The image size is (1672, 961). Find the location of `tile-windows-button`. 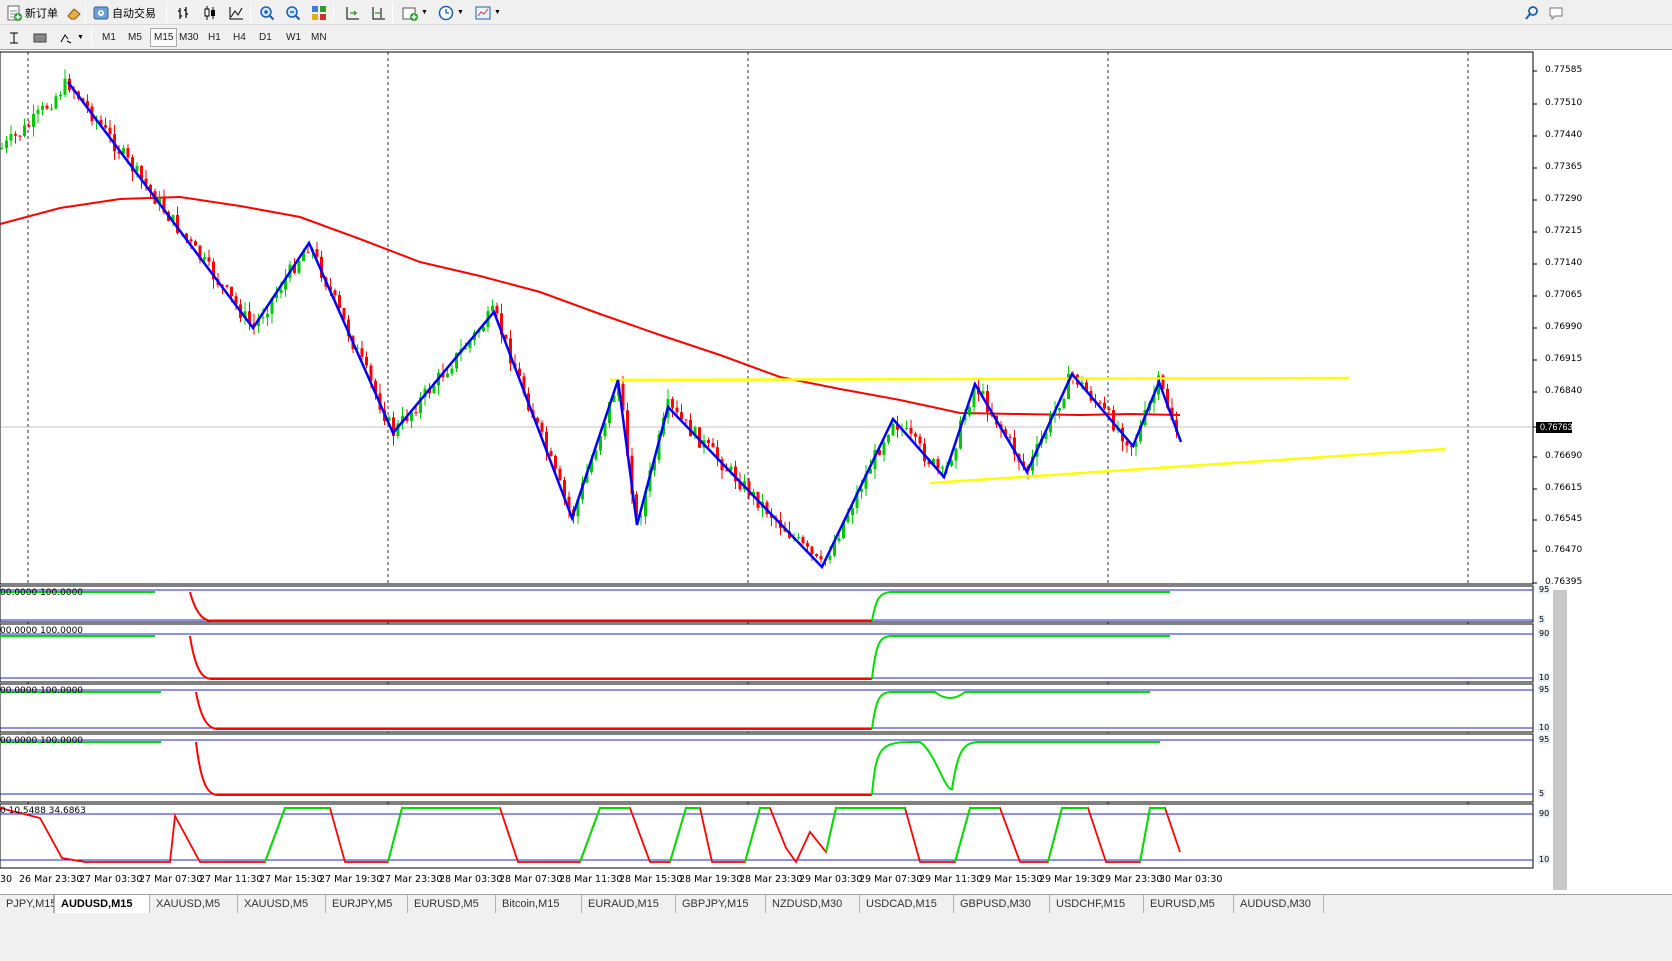

tile-windows-button is located at coordinates (319, 12).